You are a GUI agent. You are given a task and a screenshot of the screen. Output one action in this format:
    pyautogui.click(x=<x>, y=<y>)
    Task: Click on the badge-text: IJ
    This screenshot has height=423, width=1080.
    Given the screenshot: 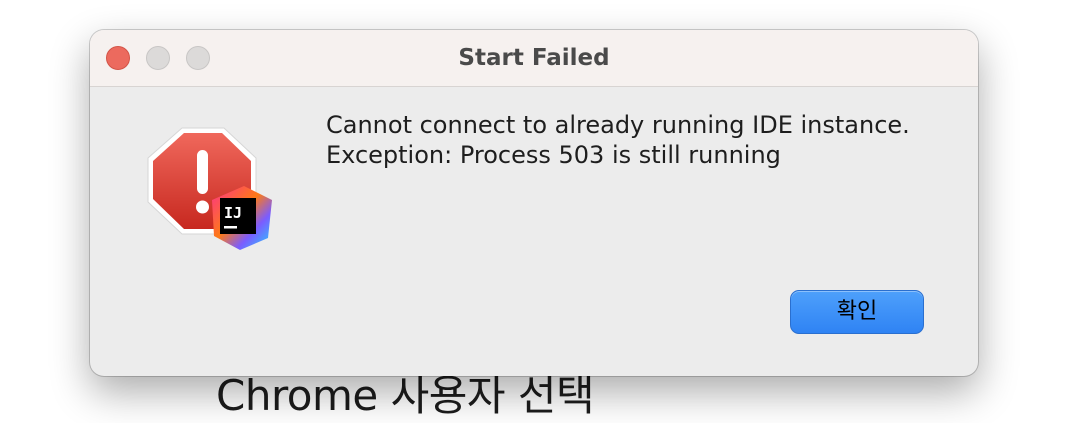 What is the action you would take?
    pyautogui.click(x=233, y=213)
    